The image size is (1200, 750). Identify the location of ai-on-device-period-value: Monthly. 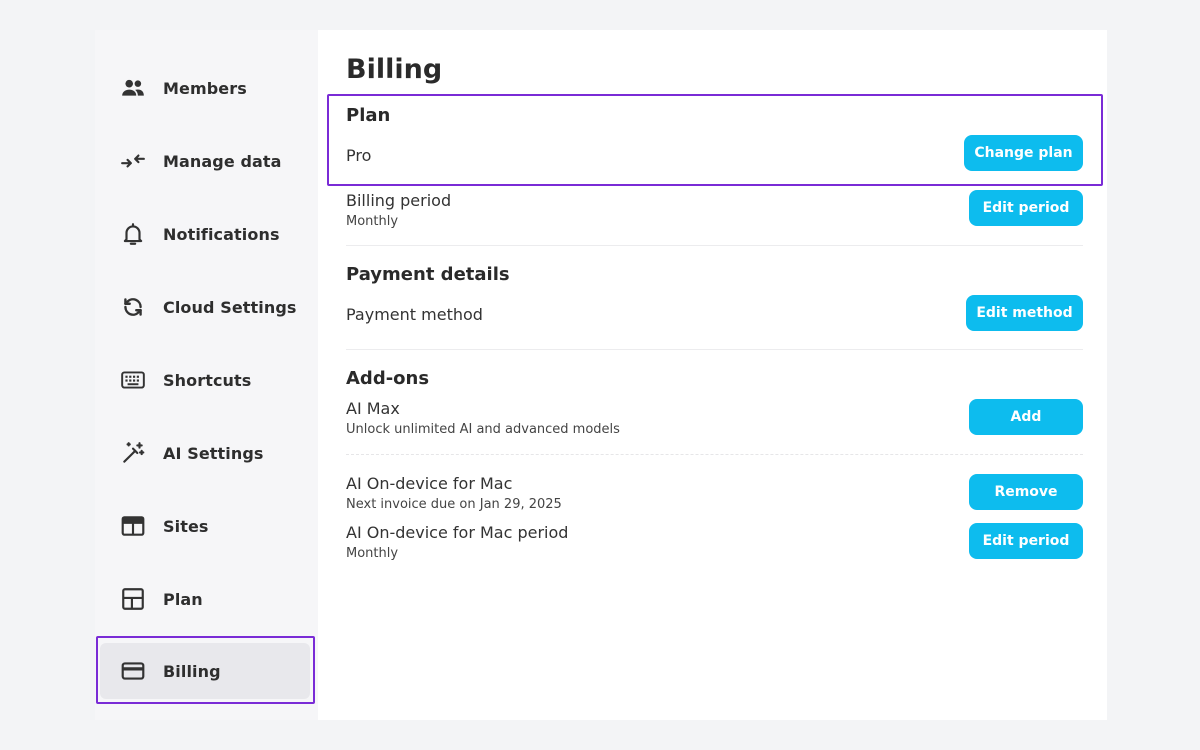
(372, 553).